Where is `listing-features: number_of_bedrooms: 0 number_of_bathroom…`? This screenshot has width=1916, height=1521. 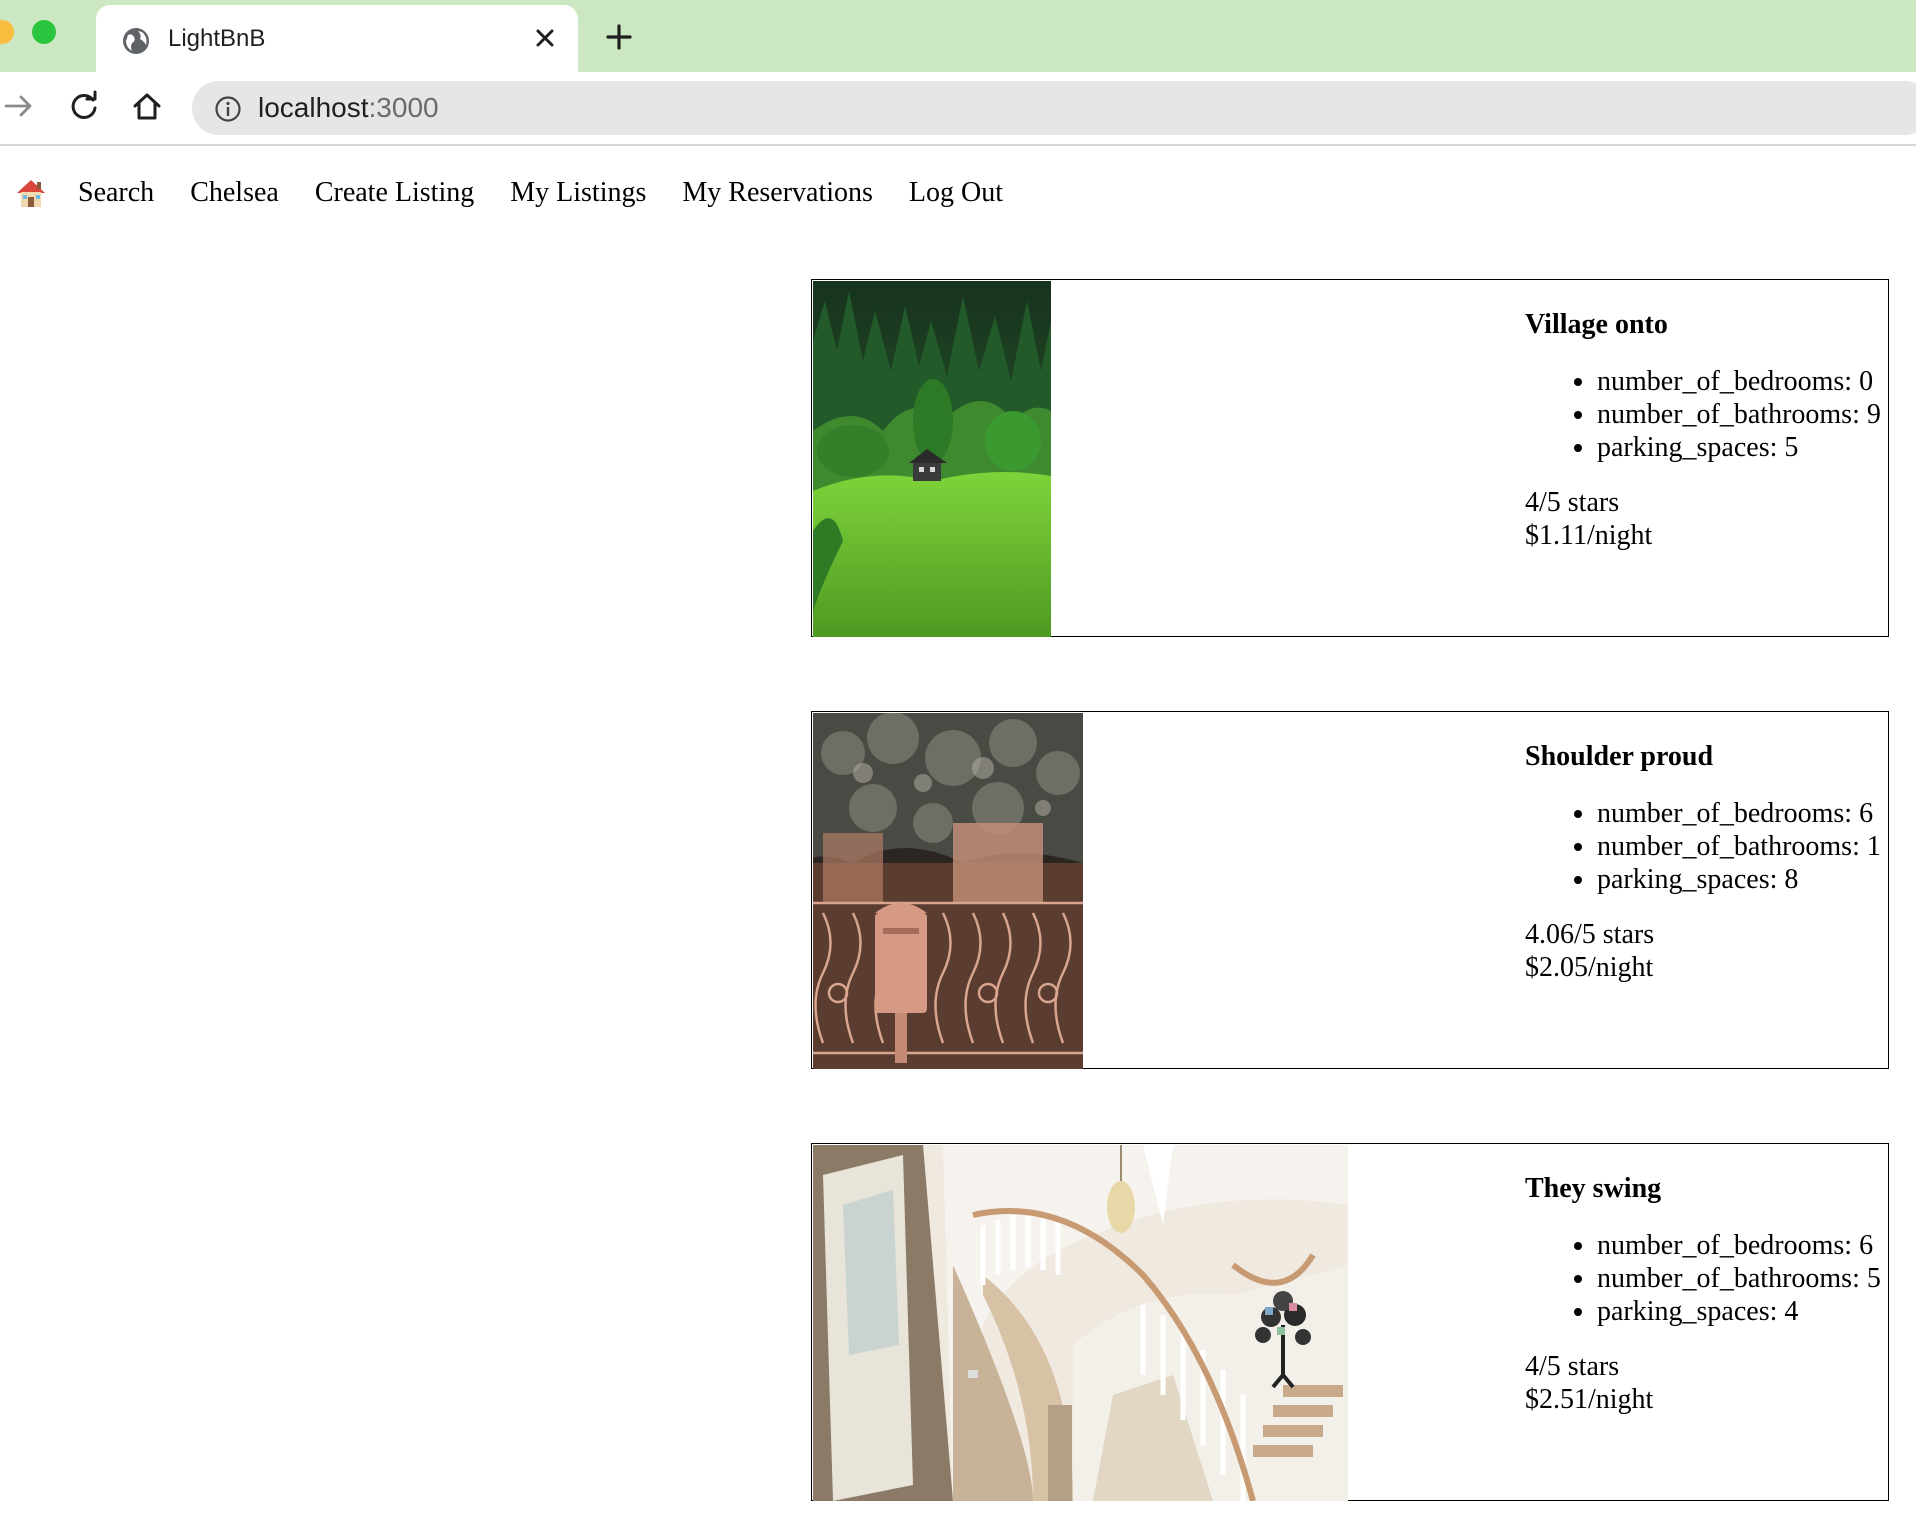 listing-features: number_of_bedrooms: 0 number_of_bathroom… is located at coordinates (1715, 414).